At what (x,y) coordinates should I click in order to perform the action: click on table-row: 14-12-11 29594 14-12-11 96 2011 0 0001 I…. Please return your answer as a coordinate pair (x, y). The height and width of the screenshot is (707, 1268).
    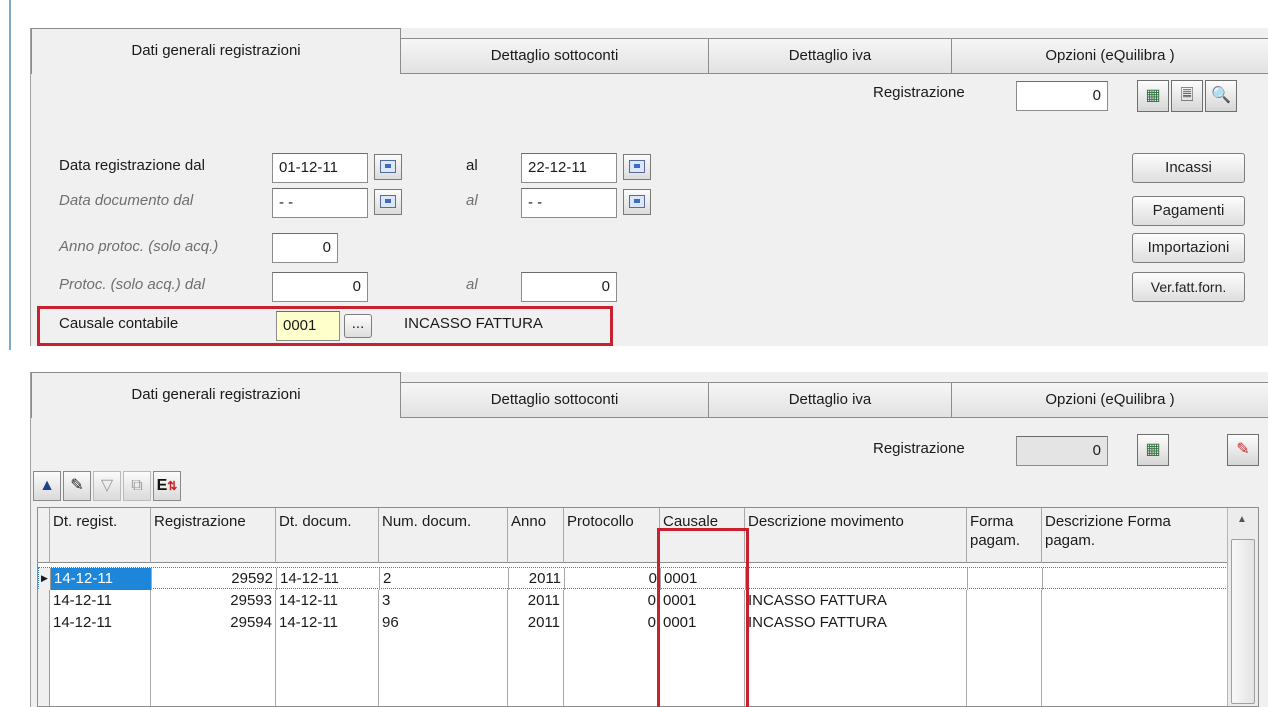
    Looking at the image, I should click on (633, 623).